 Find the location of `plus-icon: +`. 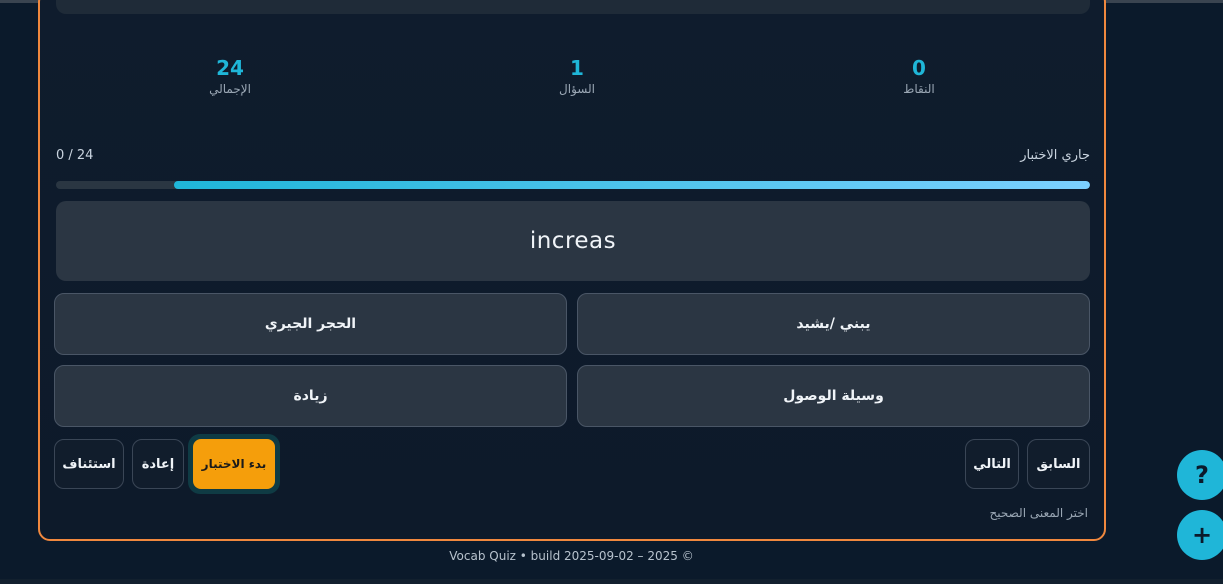

plus-icon: + is located at coordinates (1202, 535).